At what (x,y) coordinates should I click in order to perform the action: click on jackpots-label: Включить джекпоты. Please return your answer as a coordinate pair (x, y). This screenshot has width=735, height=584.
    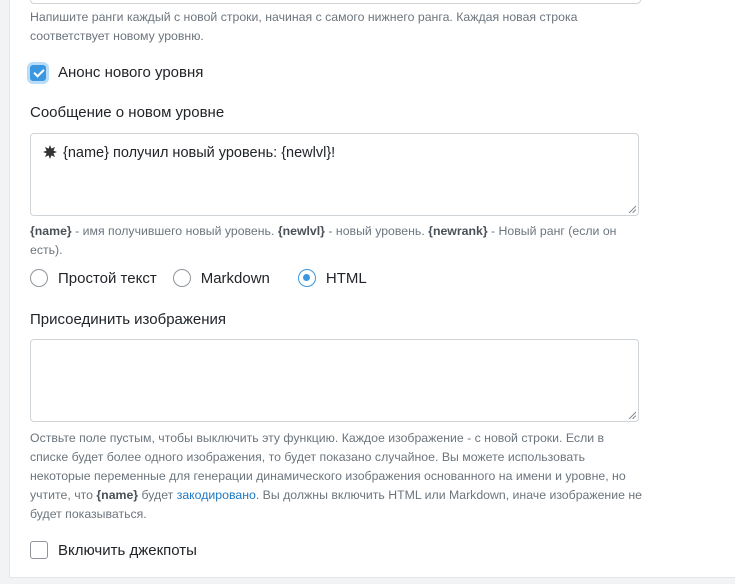
    Looking at the image, I should click on (127, 550).